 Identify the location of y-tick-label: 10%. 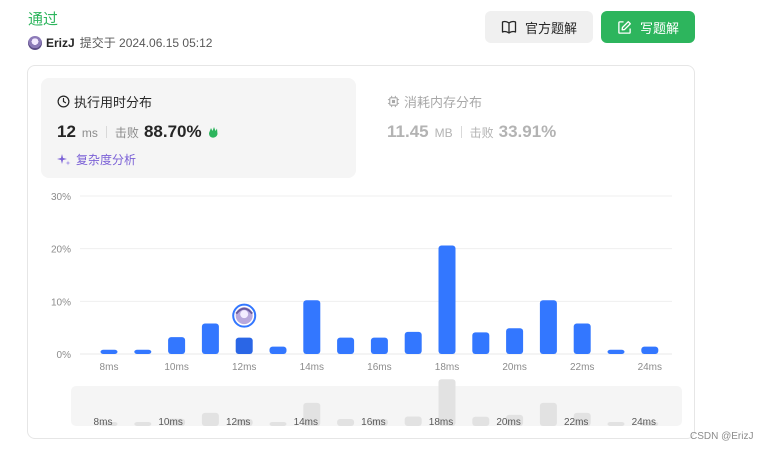
(61, 302).